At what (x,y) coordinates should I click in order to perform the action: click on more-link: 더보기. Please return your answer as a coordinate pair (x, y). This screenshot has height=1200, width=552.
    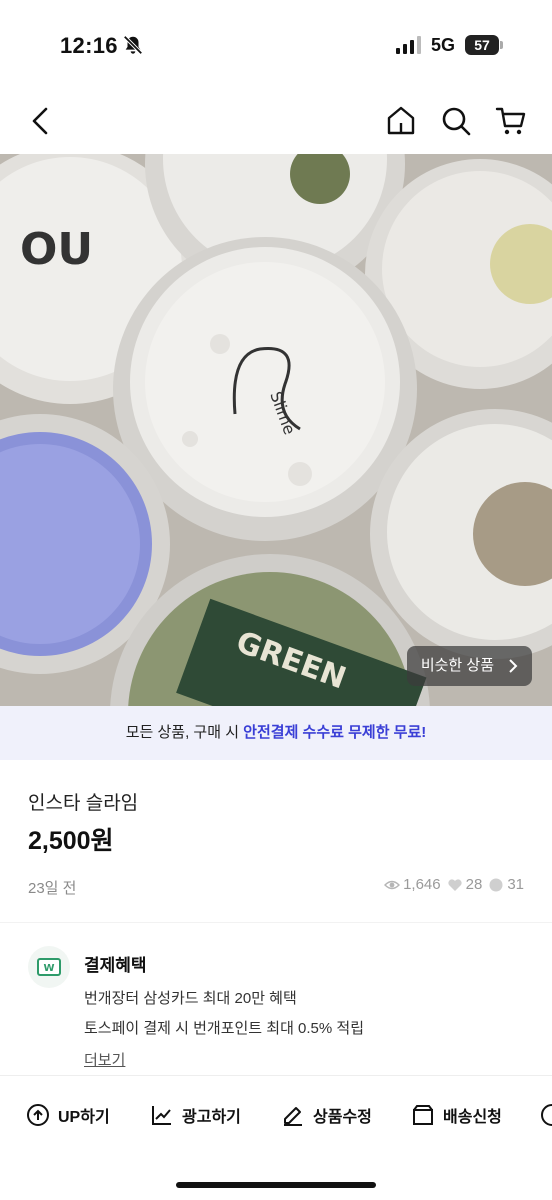
    Looking at the image, I should click on (104, 1059).